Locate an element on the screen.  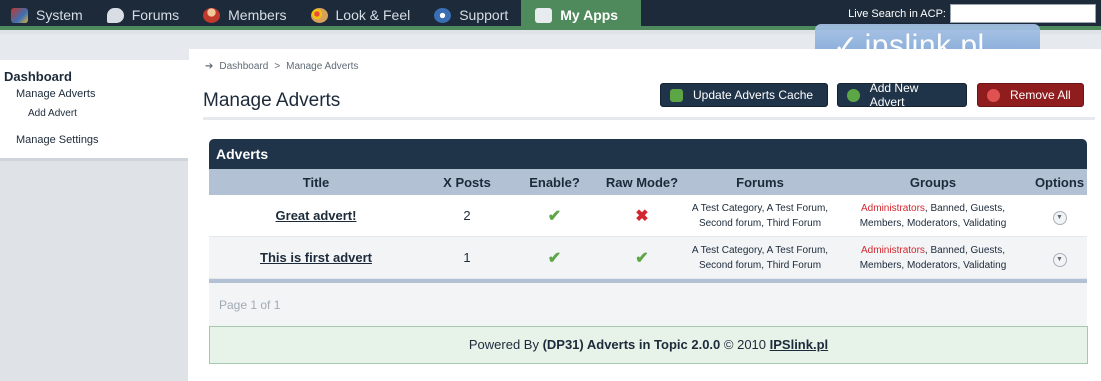
advert-title-cell: Great advert! is located at coordinates (316, 216).